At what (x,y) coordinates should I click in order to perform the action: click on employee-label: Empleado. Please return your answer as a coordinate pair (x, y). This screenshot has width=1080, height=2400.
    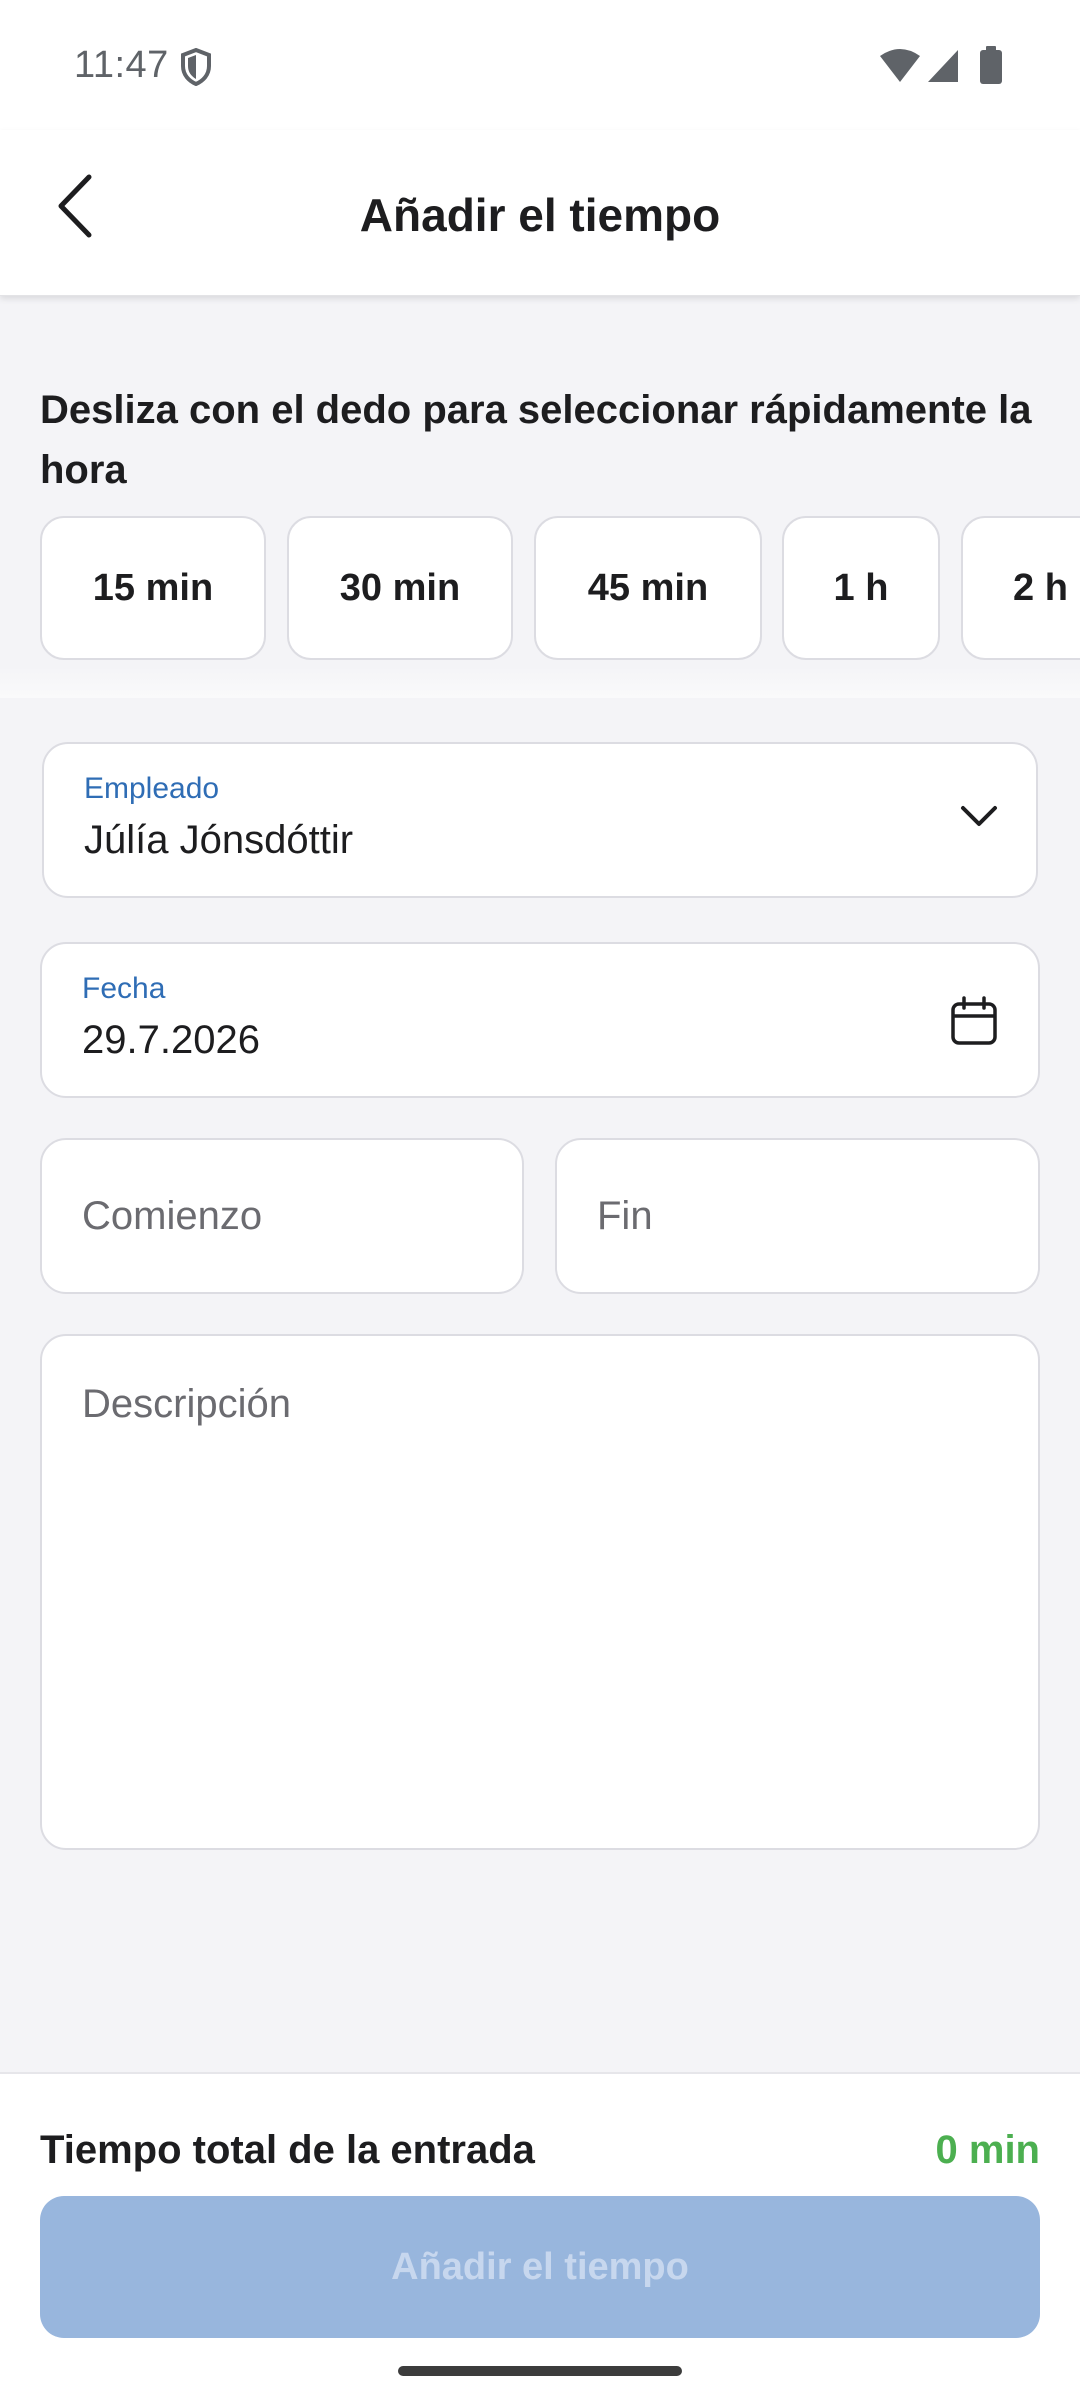
    Looking at the image, I should click on (152, 788).